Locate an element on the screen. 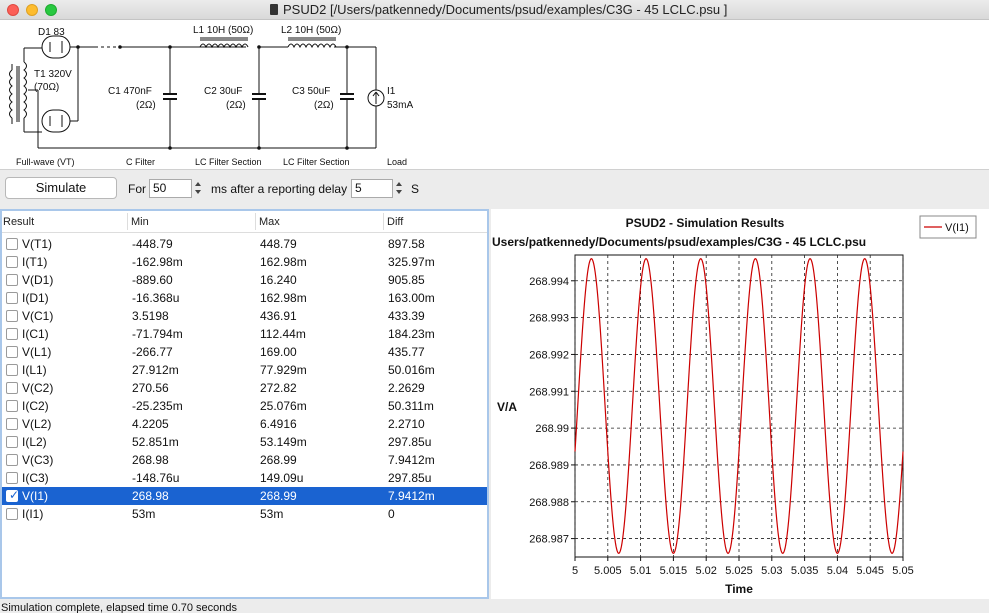  document-icon is located at coordinates (274, 9).